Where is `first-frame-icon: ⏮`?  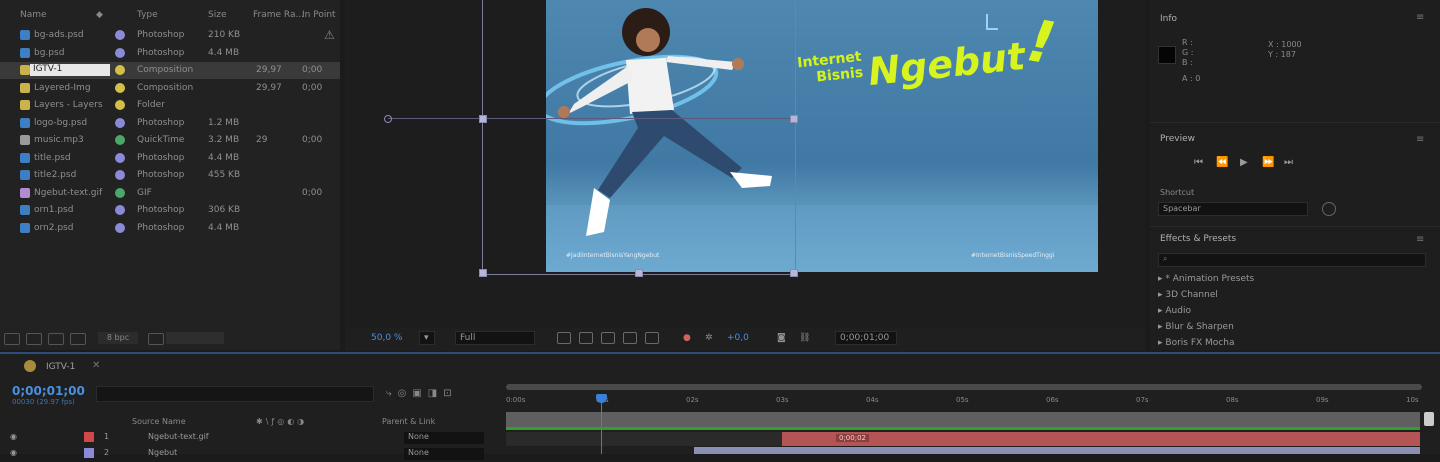
first-frame-icon: ⏮ is located at coordinates (1198, 162).